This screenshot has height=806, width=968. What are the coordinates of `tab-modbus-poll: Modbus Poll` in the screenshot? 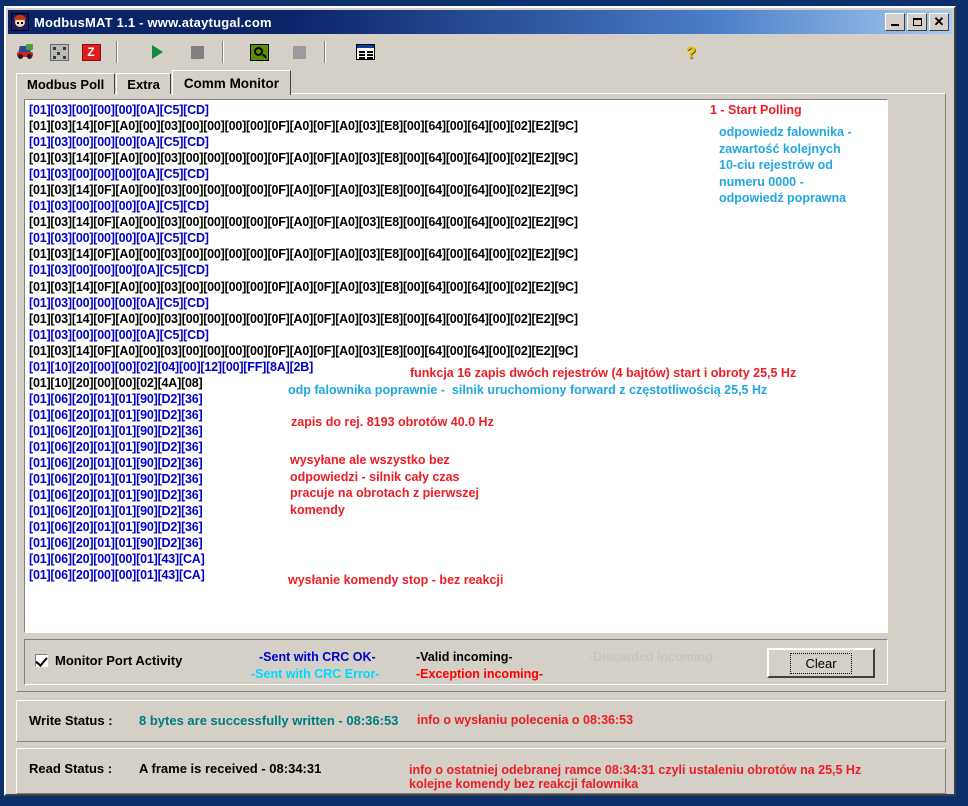 It's located at (66, 83).